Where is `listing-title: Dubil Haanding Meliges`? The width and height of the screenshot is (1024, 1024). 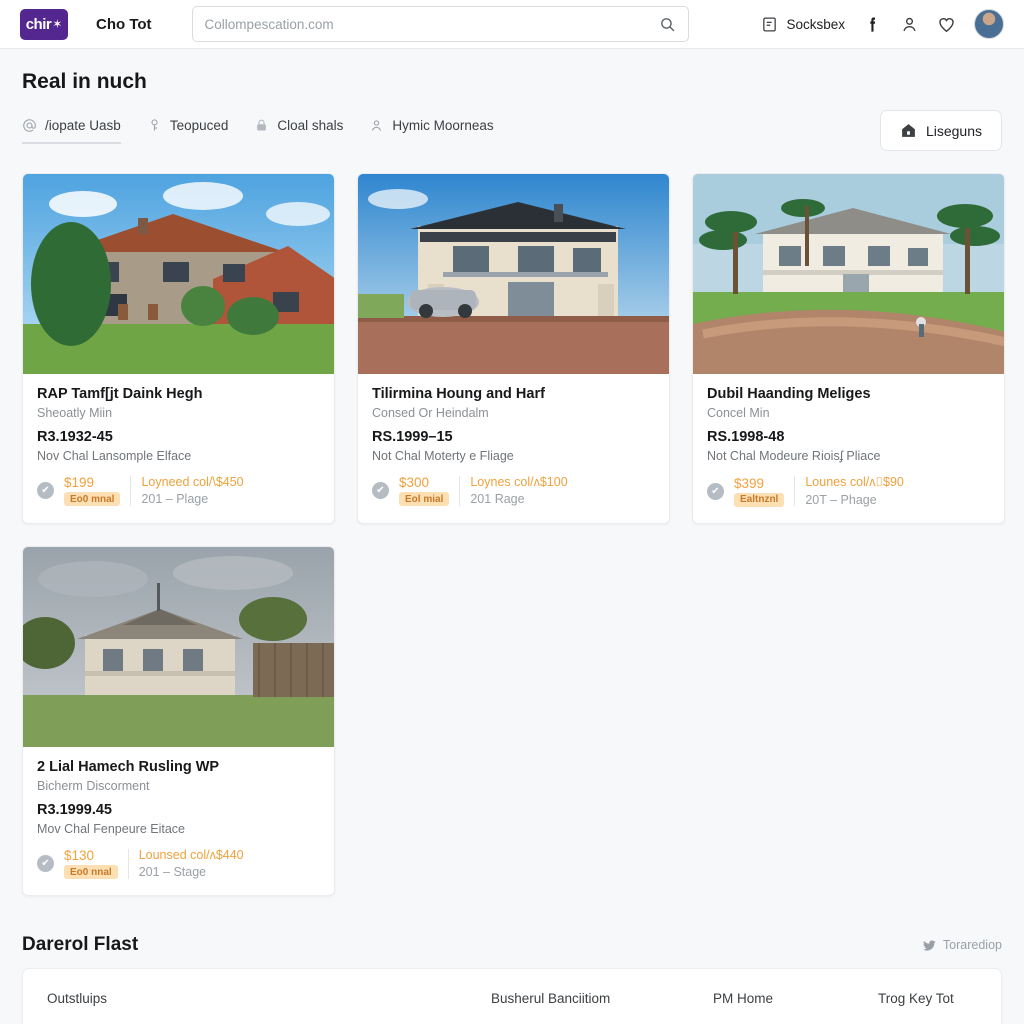 listing-title: Dubil Haanding Meliges is located at coordinates (789, 394).